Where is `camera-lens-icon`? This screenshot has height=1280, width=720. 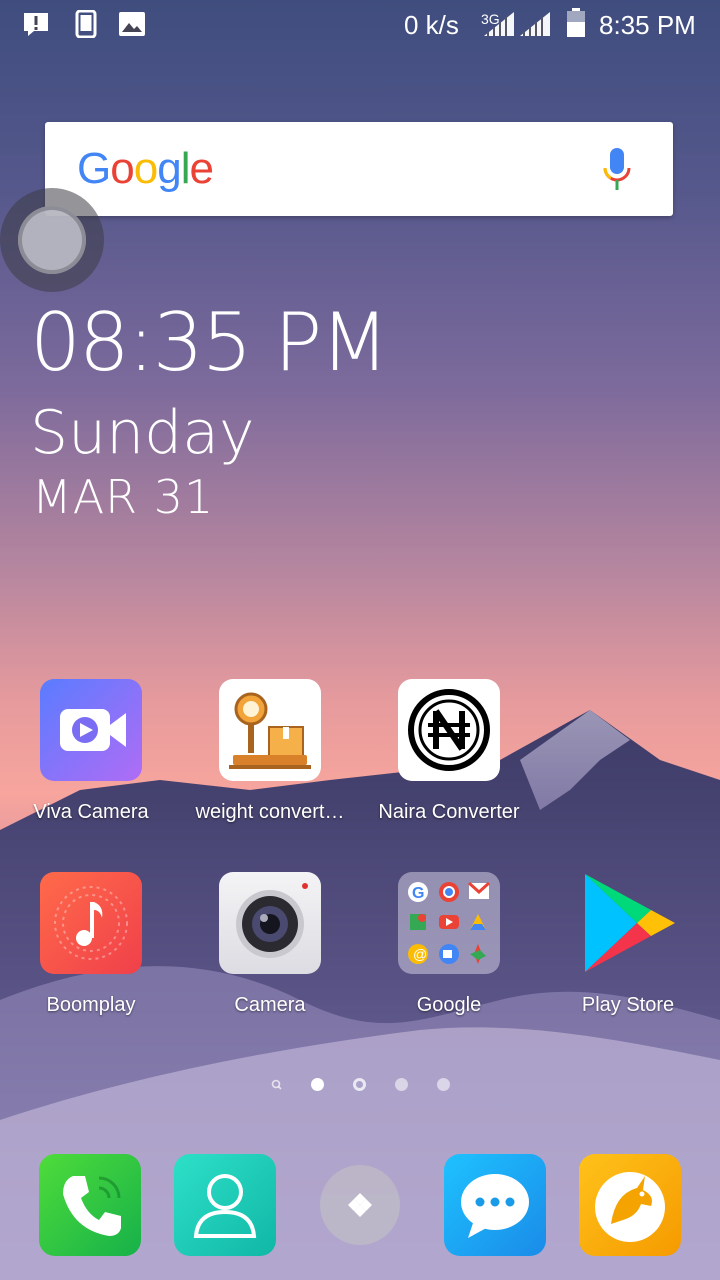 camera-lens-icon is located at coordinates (270, 923).